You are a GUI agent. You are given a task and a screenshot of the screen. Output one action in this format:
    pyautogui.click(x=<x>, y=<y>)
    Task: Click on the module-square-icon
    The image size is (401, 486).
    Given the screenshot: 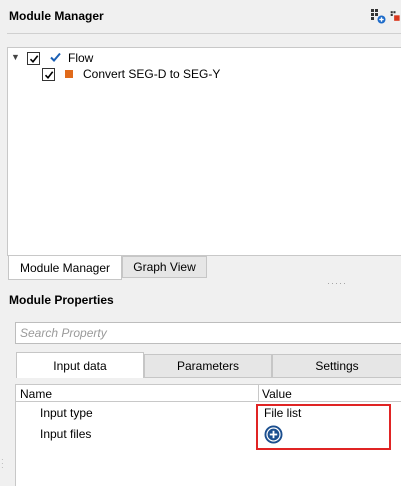 What is the action you would take?
    pyautogui.click(x=69, y=74)
    